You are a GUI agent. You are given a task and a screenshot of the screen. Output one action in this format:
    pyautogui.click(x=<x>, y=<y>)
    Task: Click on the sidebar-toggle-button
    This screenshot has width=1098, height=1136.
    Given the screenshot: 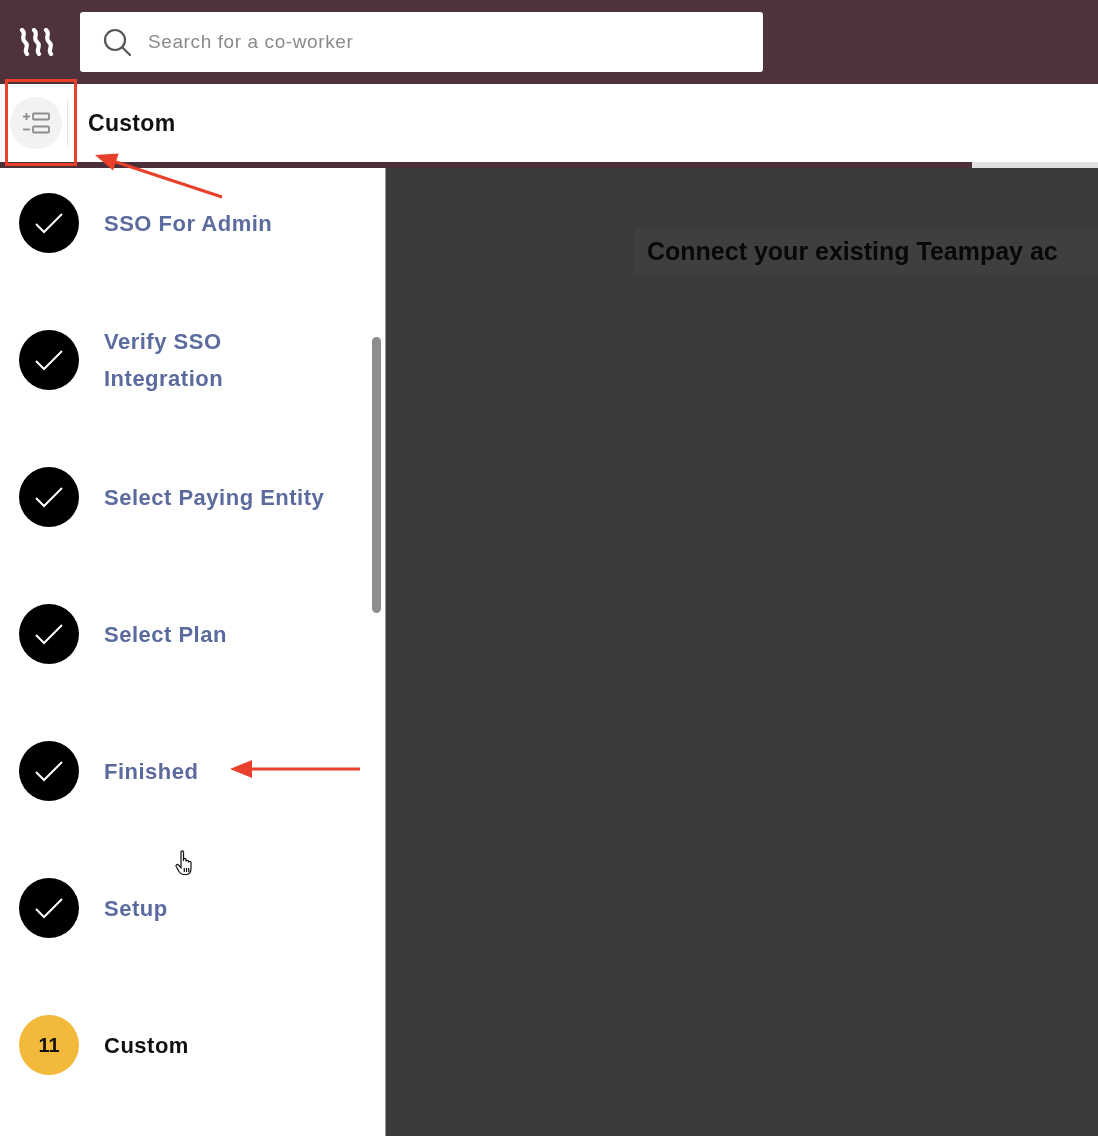 What is the action you would take?
    pyautogui.click(x=36, y=123)
    